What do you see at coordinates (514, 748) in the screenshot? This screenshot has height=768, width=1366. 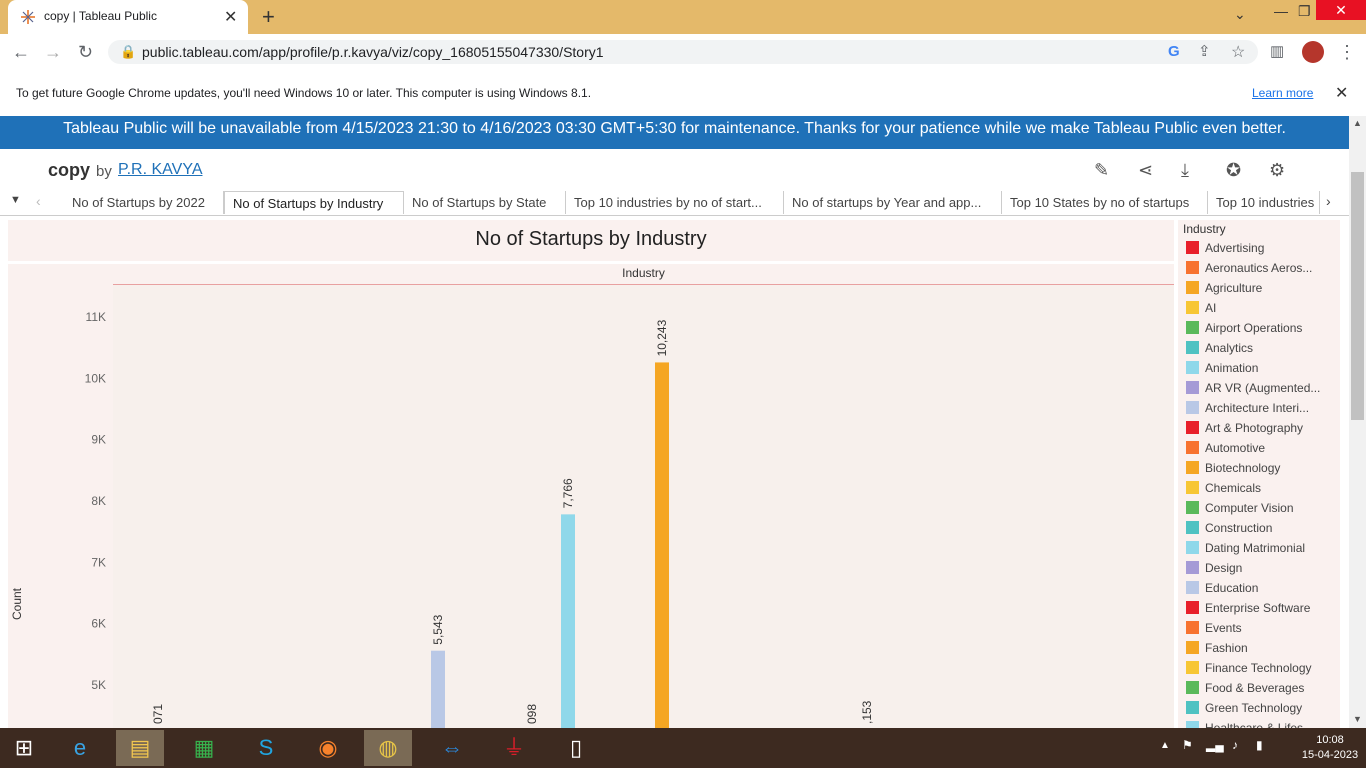 I see `acrobat-icon: ⏚` at bounding box center [514, 748].